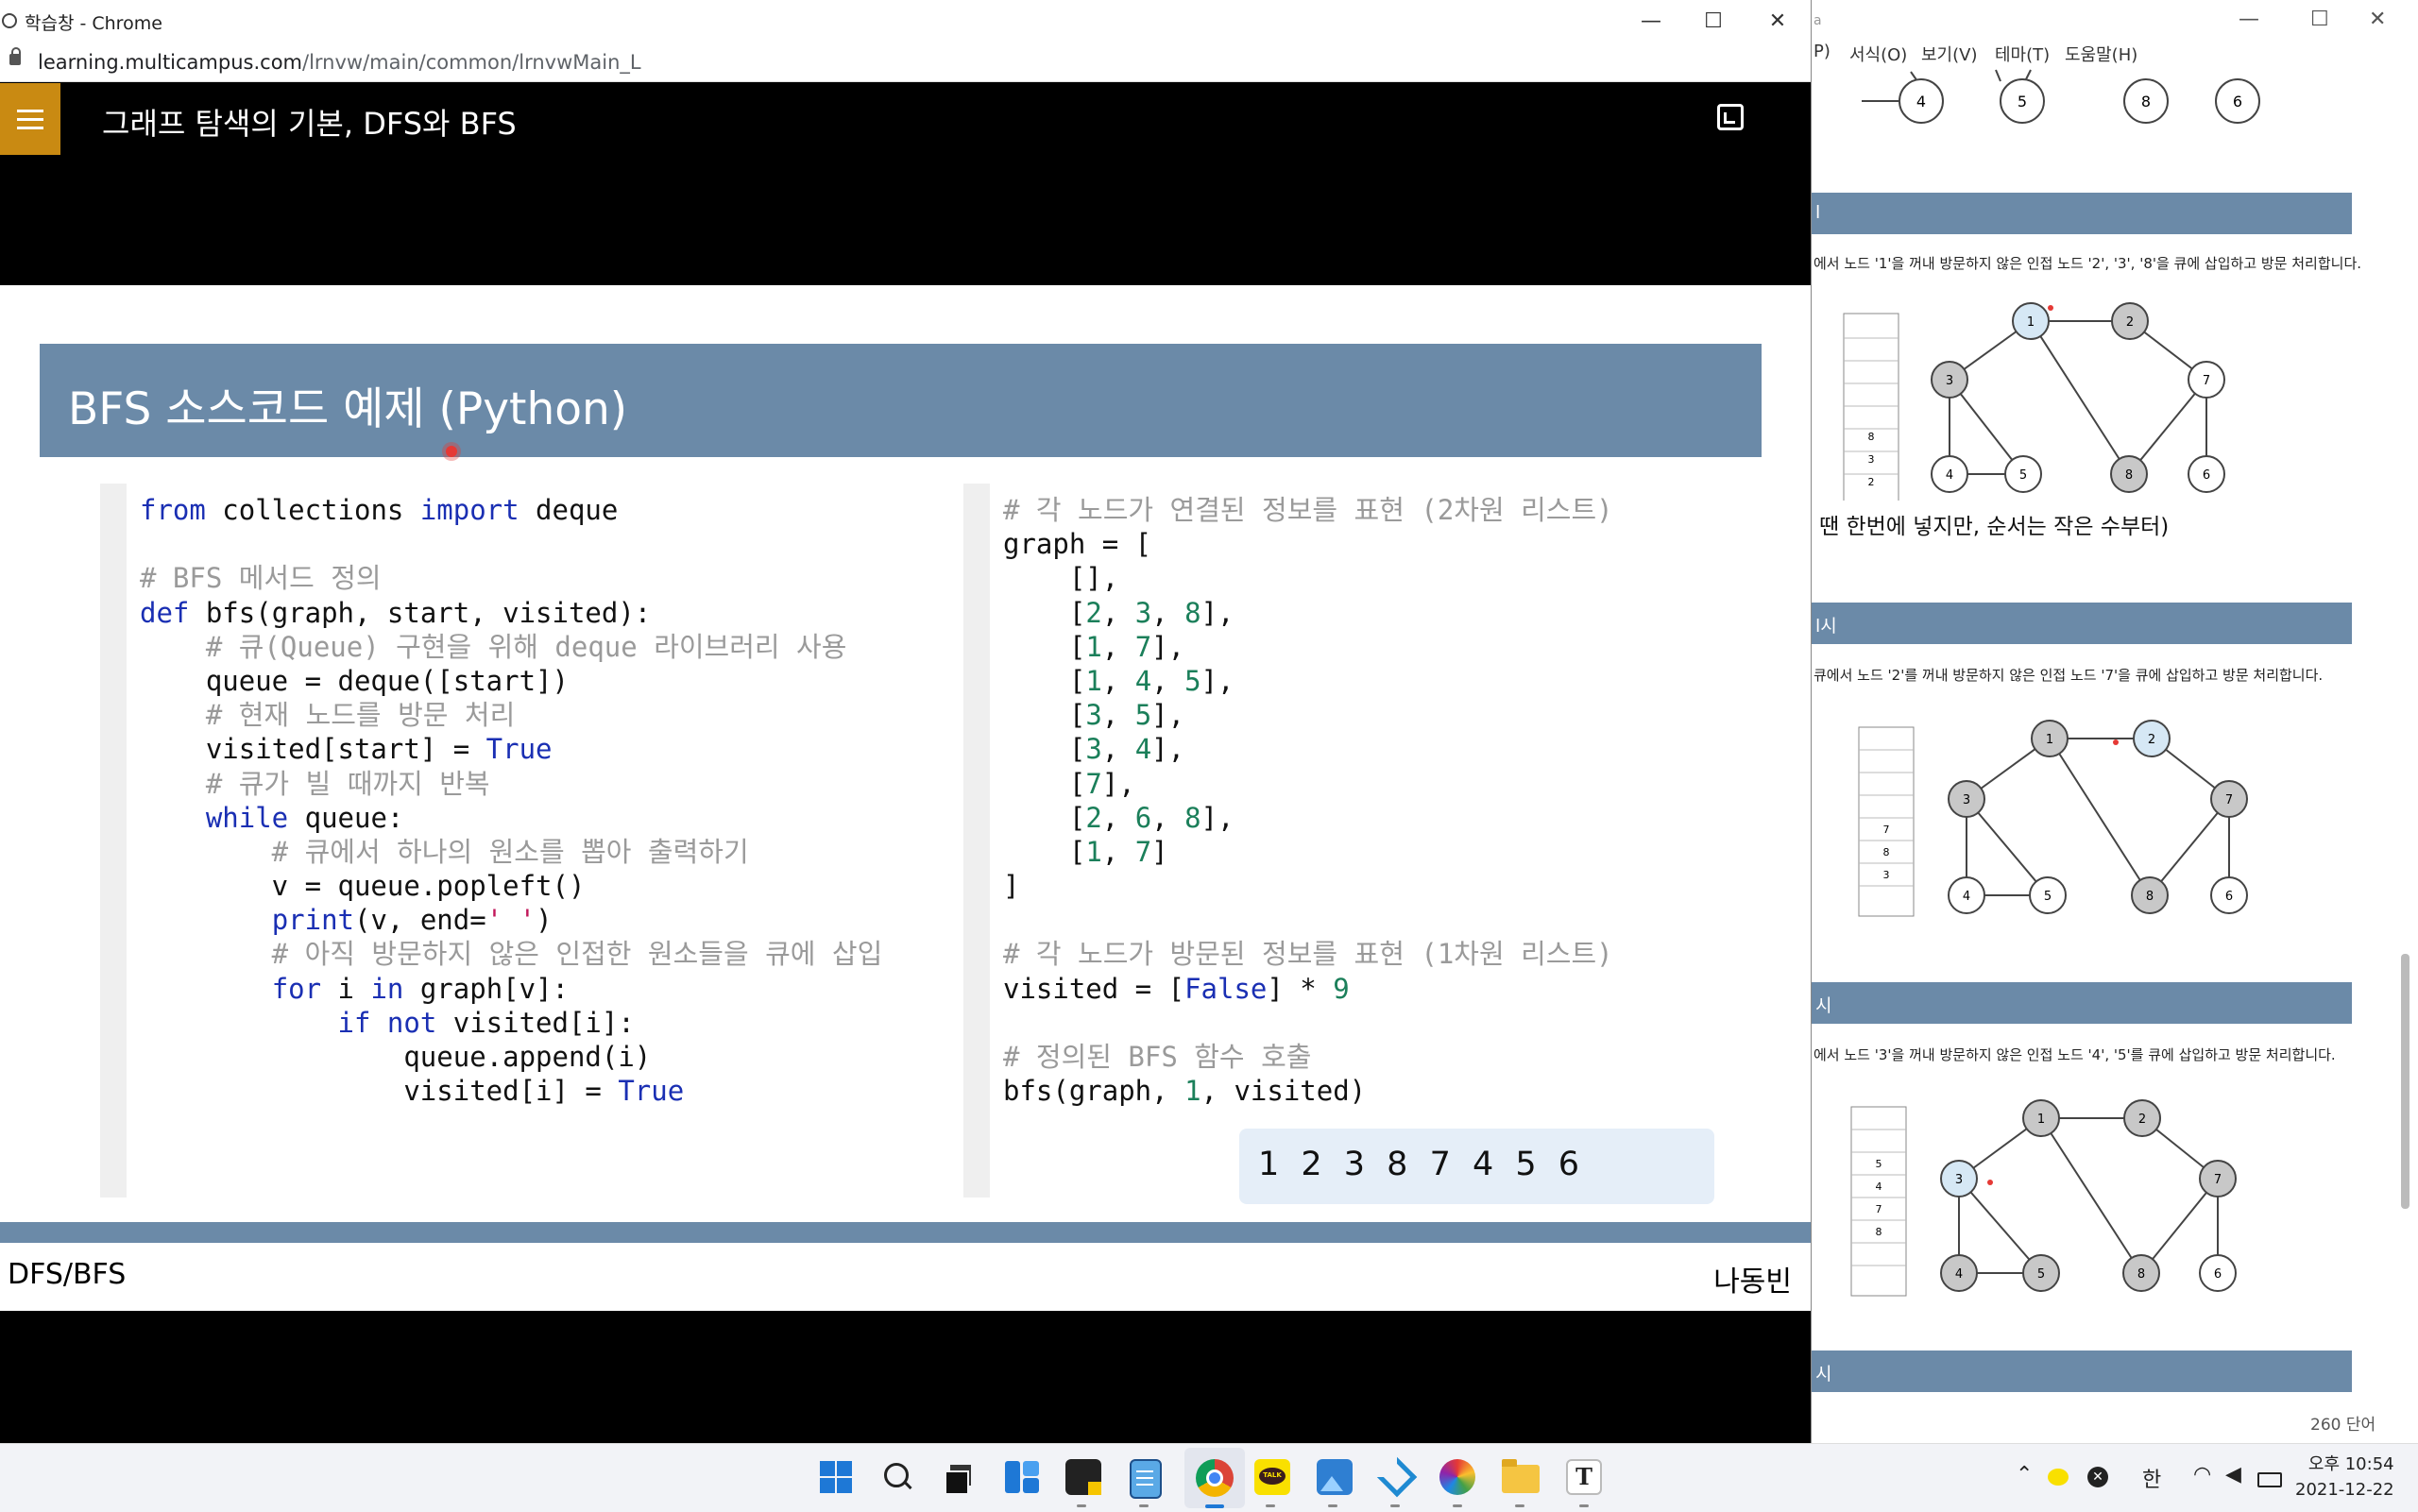 This screenshot has height=1512, width=2418. I want to click on menu-item: P), so click(1823, 51).